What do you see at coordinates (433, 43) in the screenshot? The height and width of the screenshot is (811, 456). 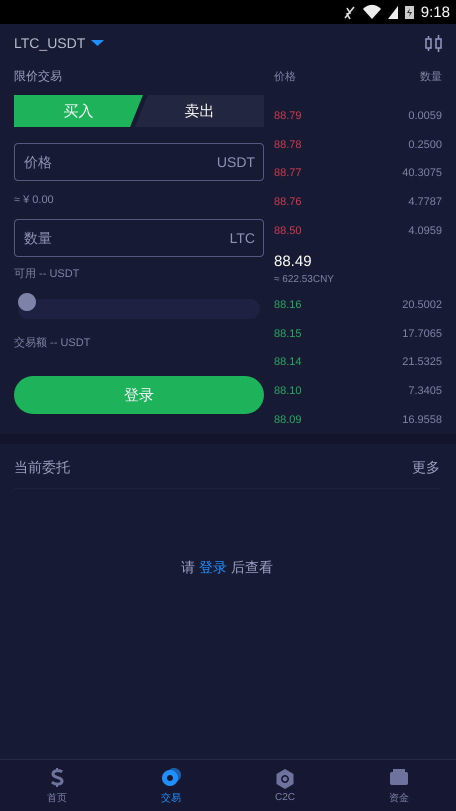 I see `candlestick-chart-icon` at bounding box center [433, 43].